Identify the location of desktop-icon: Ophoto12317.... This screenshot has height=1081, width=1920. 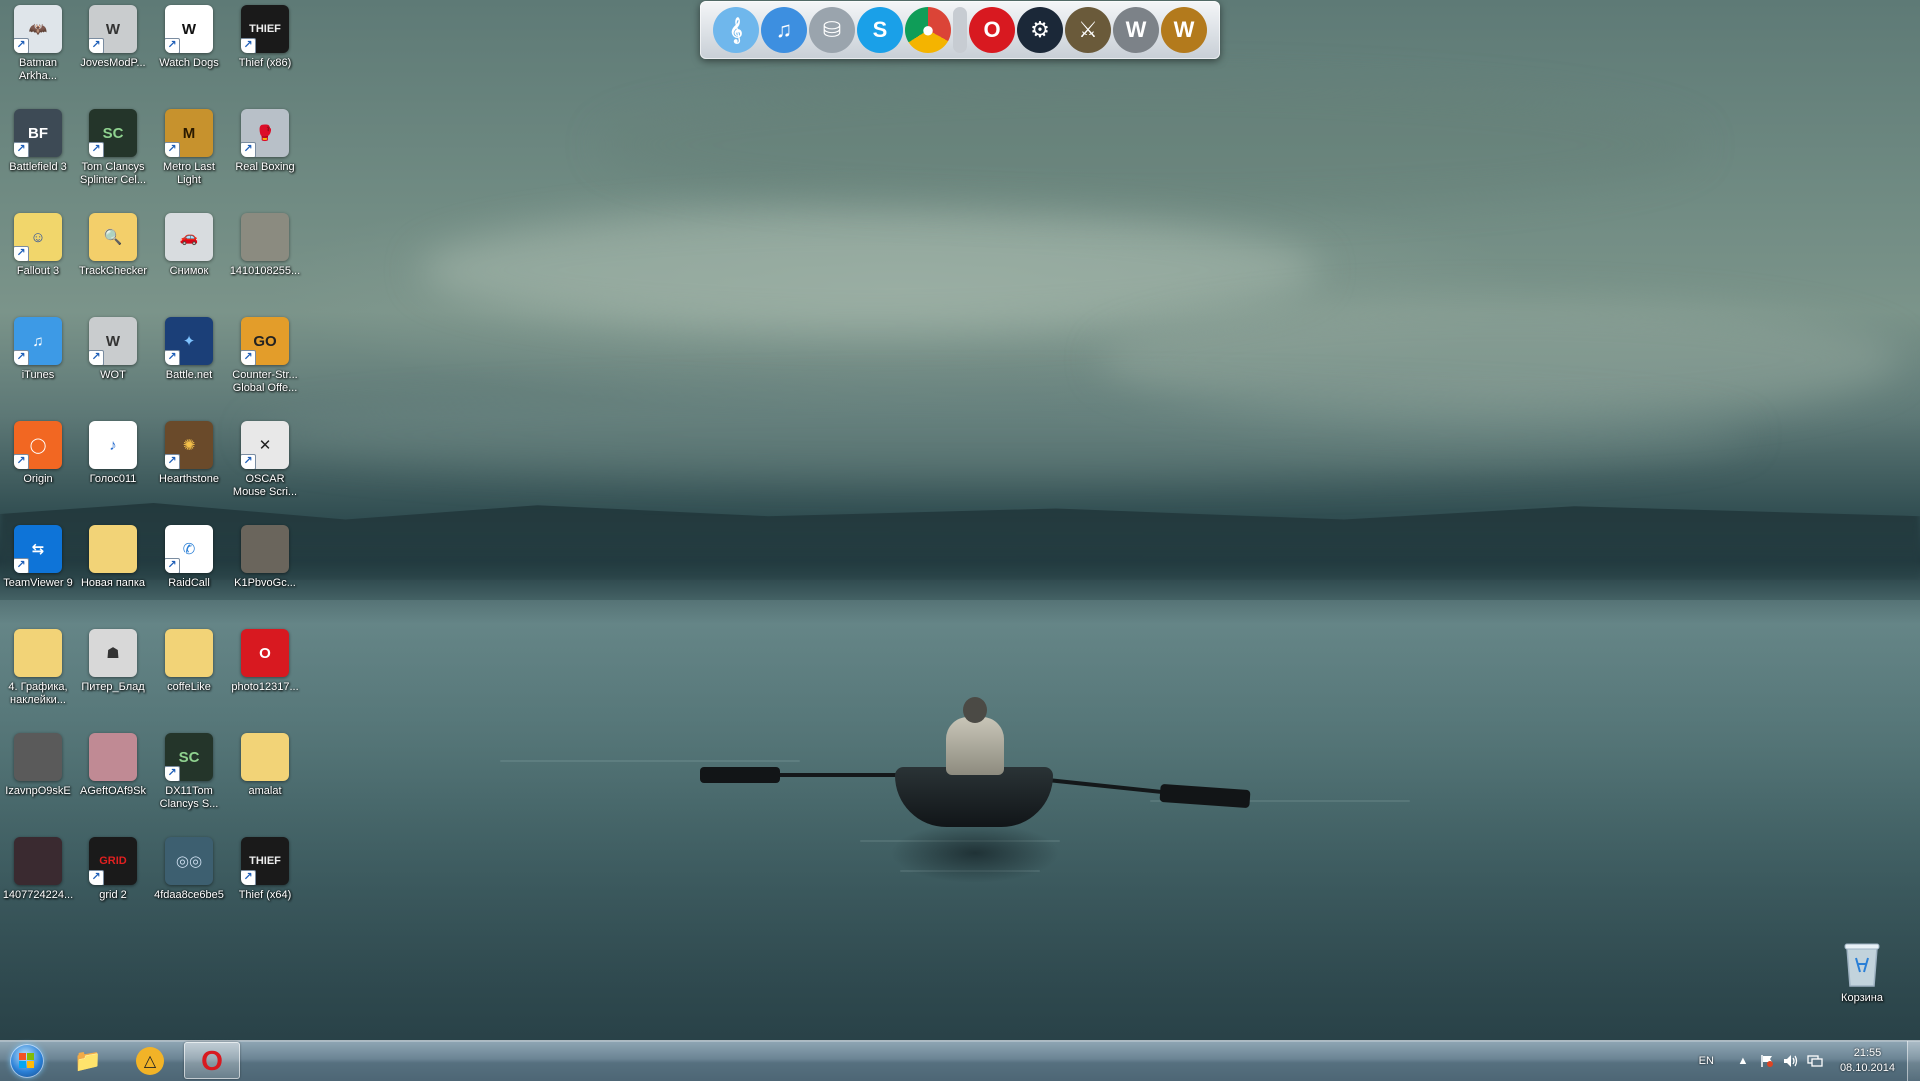
(265, 674).